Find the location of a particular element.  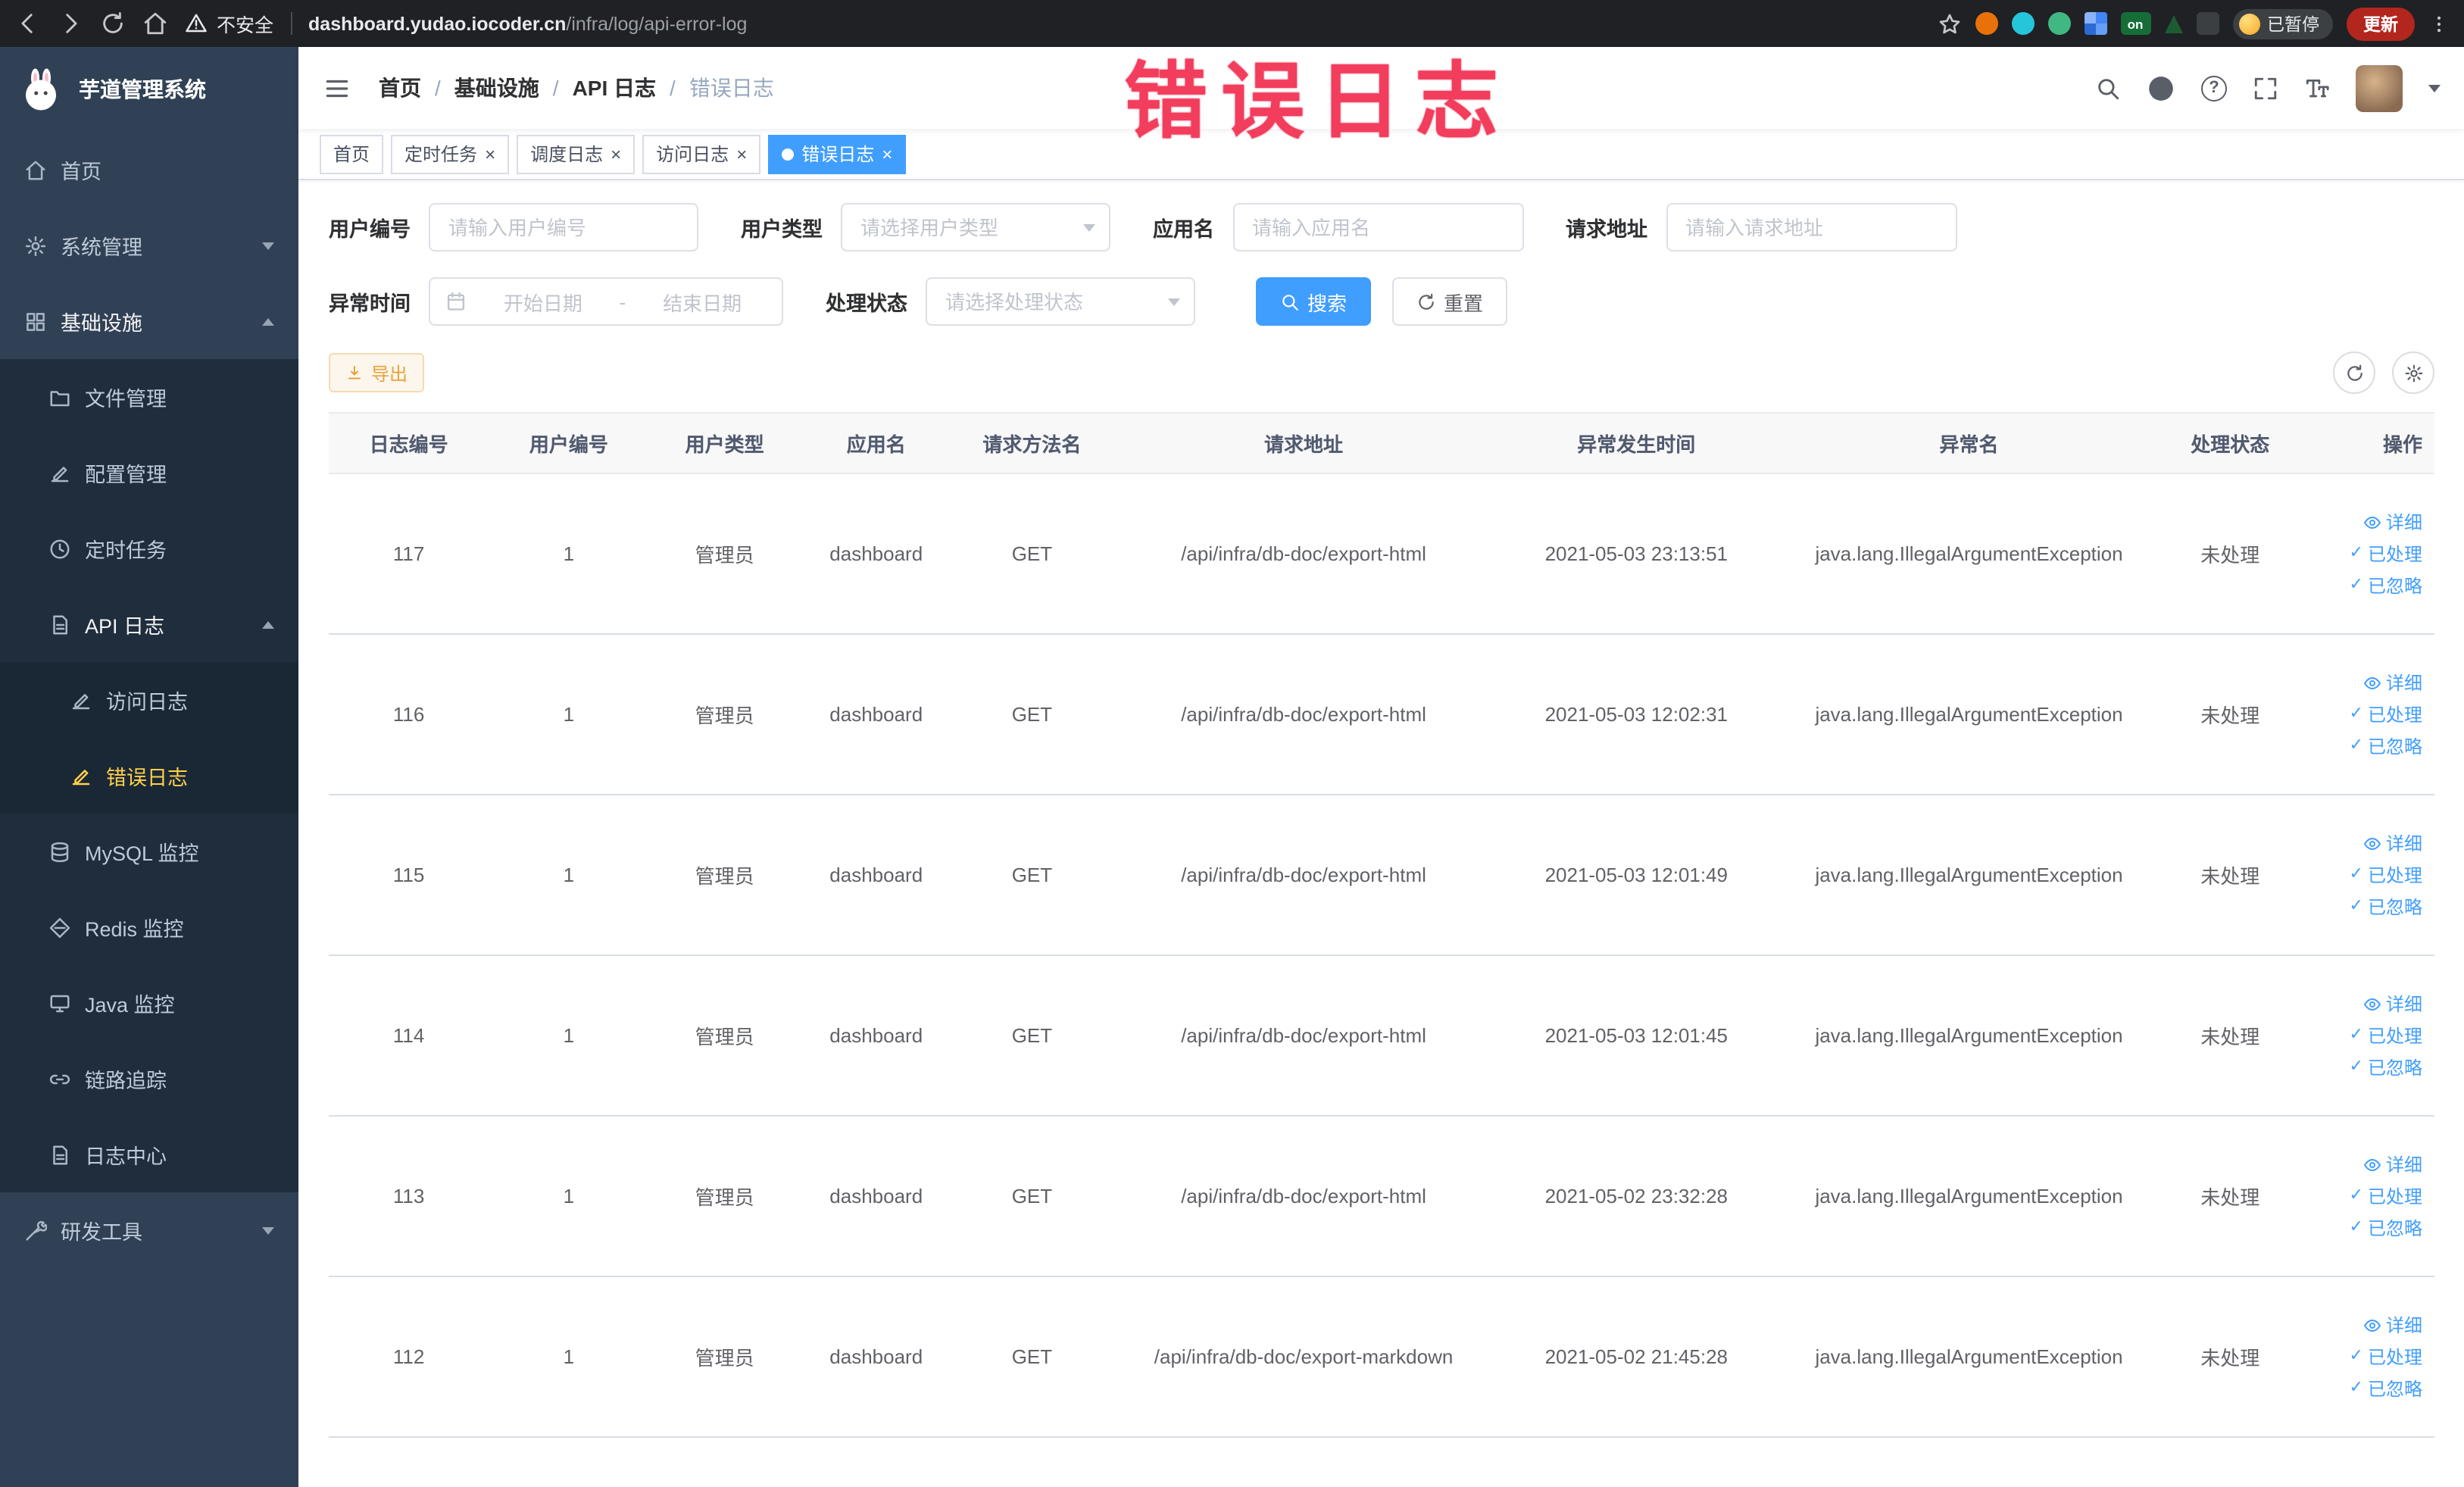

chevron-up-icon is located at coordinates (268, 321).